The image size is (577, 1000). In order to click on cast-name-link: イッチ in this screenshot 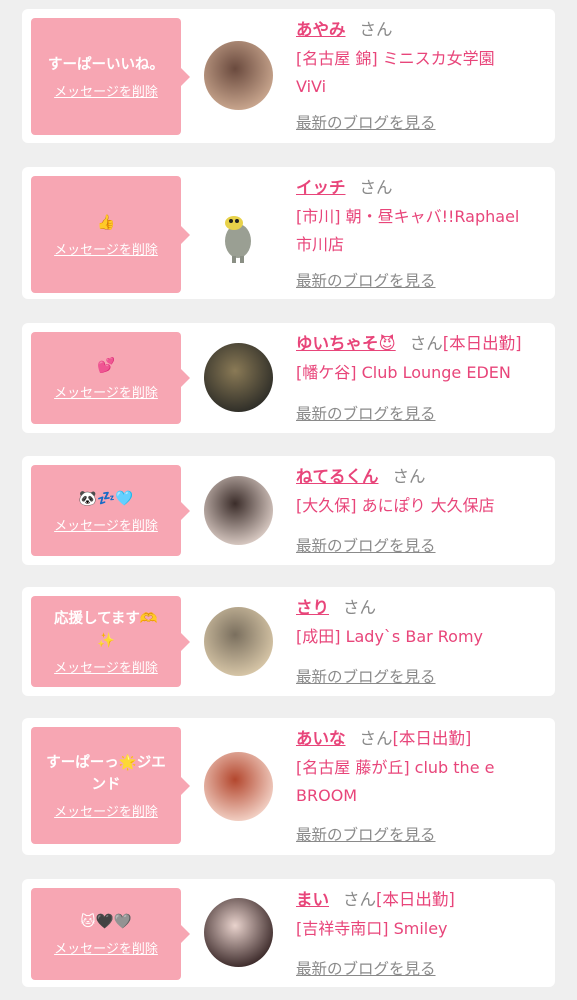, I will do `click(321, 187)`.